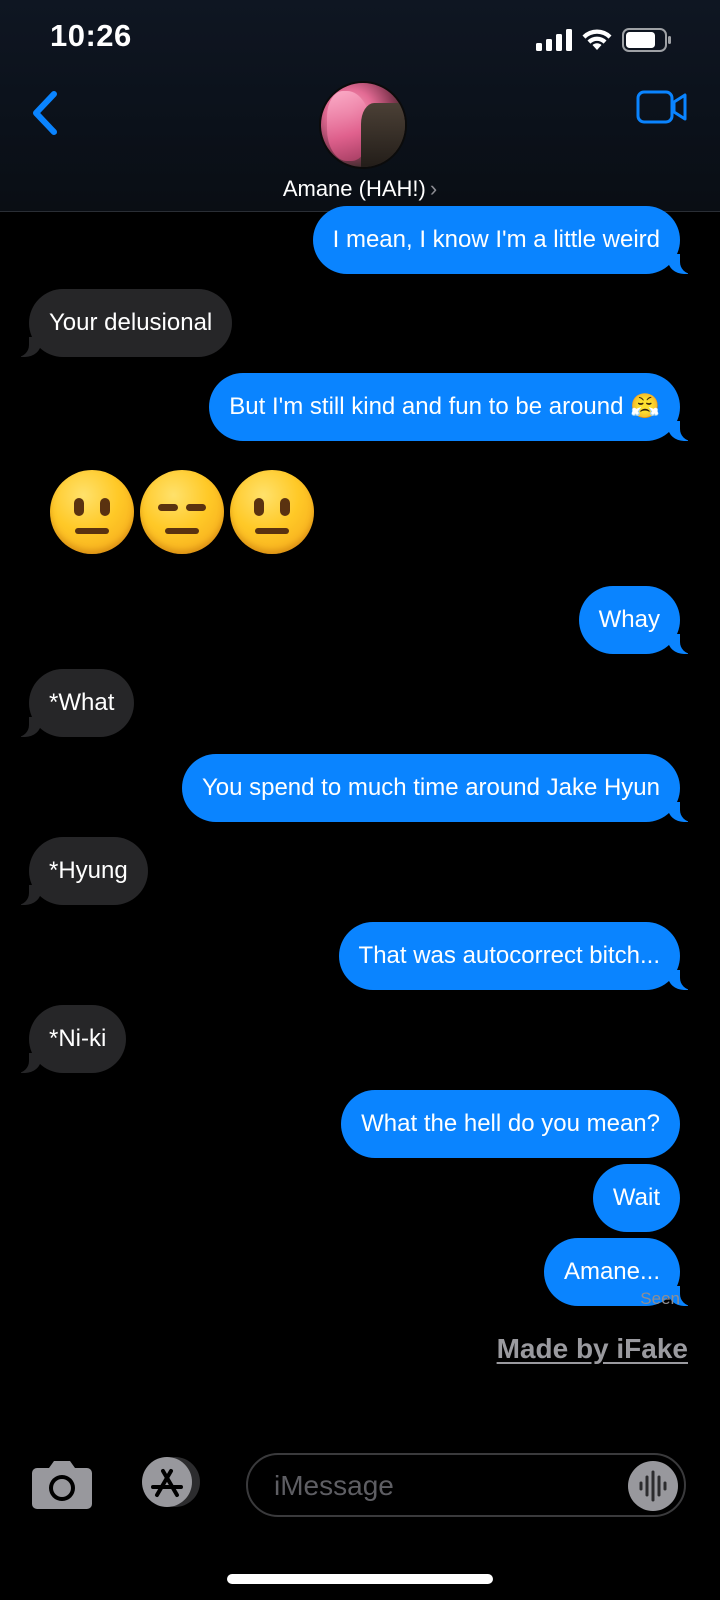  What do you see at coordinates (91, 35) in the screenshot?
I see `status-time: 10:26` at bounding box center [91, 35].